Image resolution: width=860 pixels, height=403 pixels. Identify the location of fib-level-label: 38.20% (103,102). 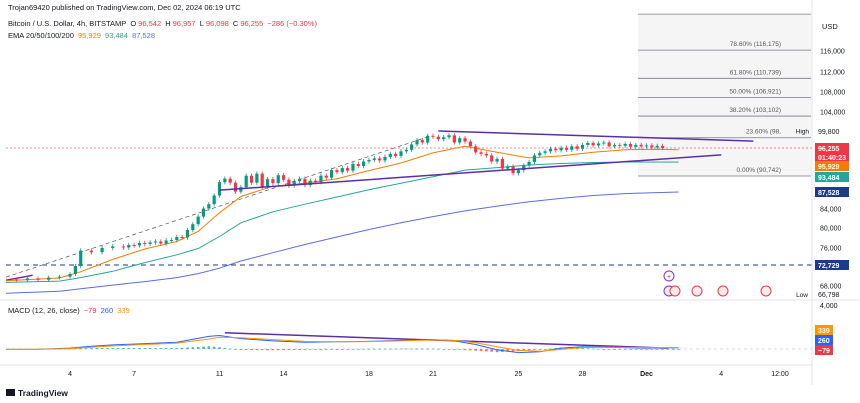
(755, 110).